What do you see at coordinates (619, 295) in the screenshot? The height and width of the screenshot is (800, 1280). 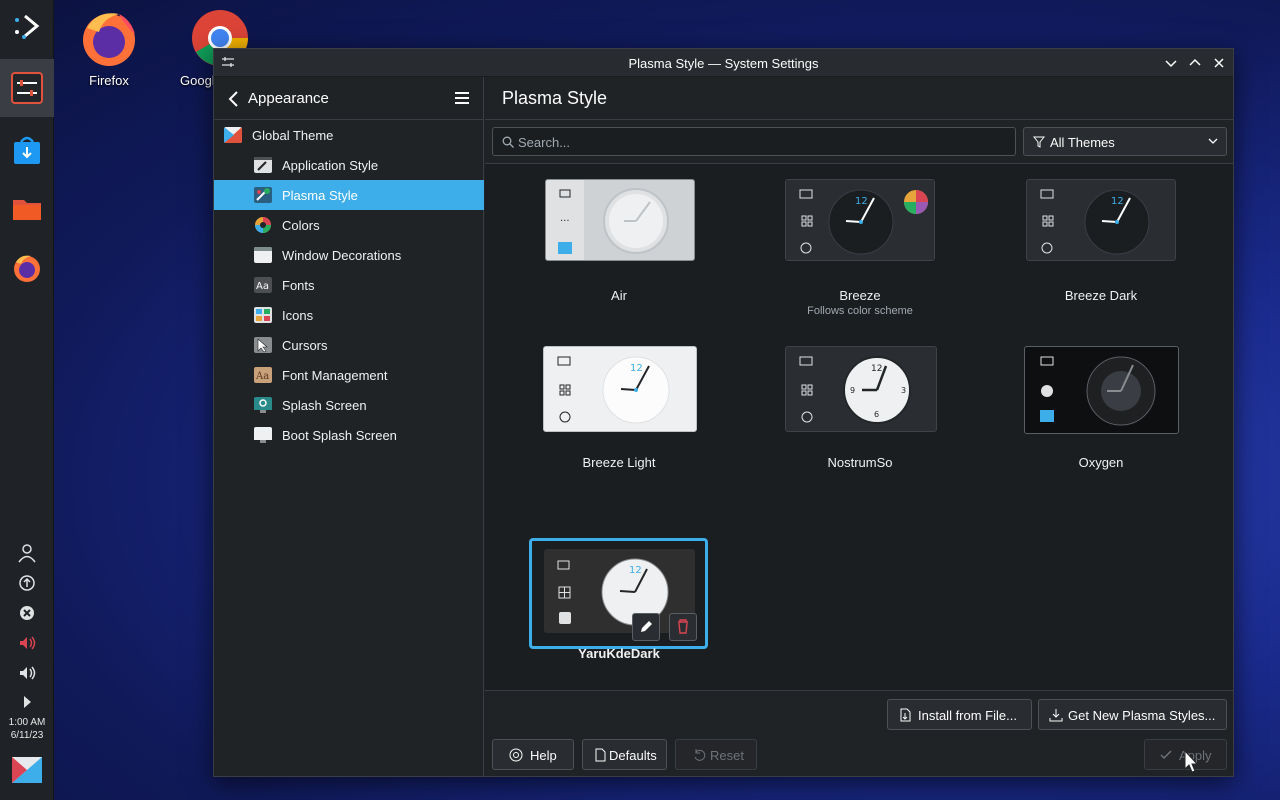 I see `theme-name: Air` at bounding box center [619, 295].